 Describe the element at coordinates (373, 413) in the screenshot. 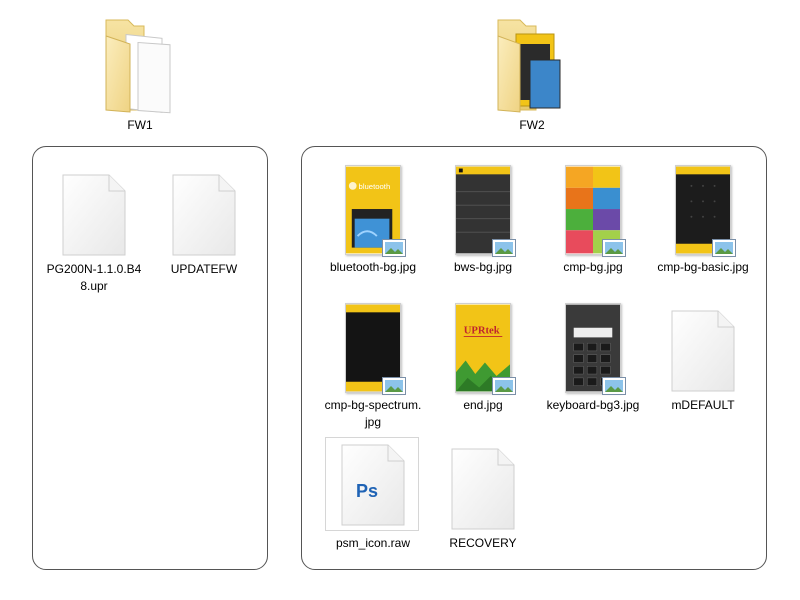

I see `file-name: cmp-bg-spectrum.jpg` at that location.